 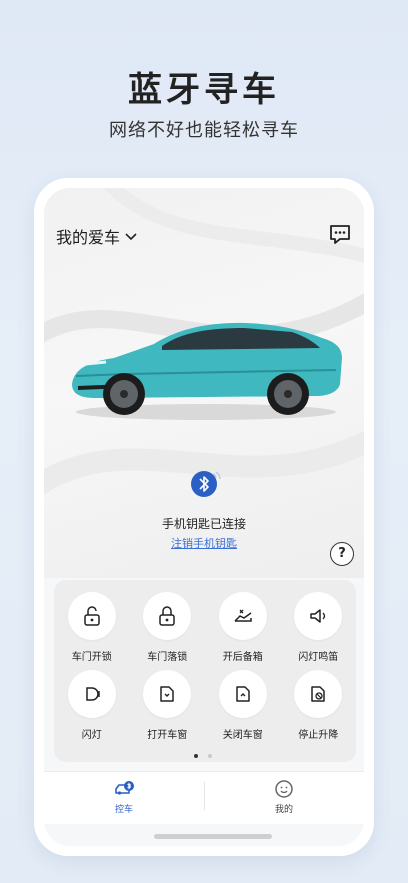 What do you see at coordinates (318, 735) in the screenshot?
I see `control-label: 停止升降` at bounding box center [318, 735].